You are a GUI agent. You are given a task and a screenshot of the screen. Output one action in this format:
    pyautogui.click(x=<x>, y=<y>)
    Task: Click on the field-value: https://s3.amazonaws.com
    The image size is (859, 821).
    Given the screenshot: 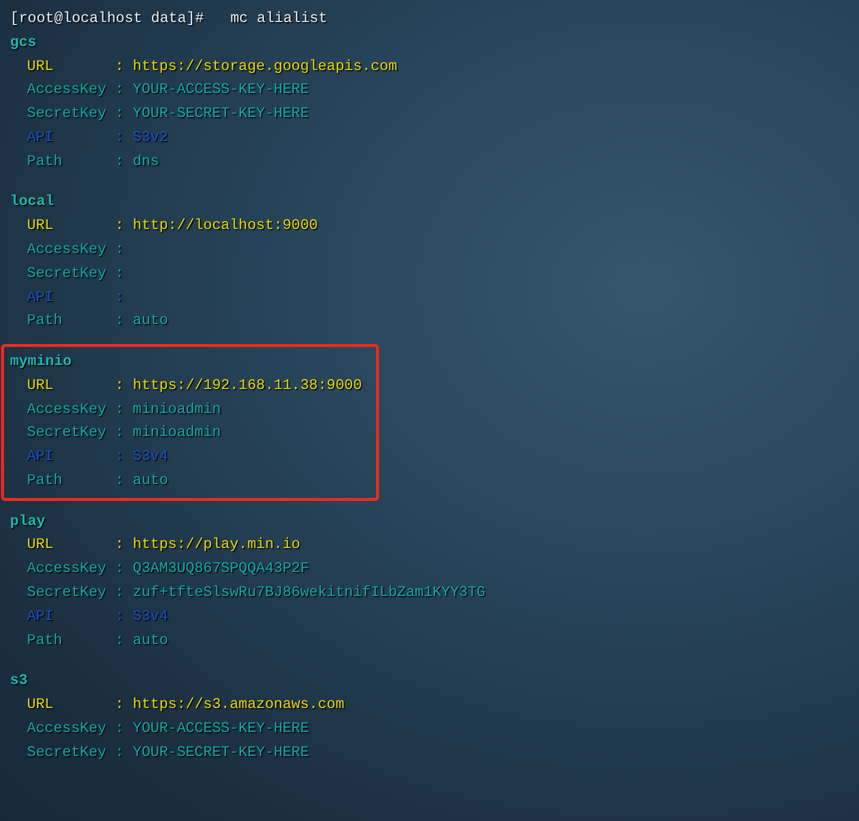 What is the action you would take?
    pyautogui.click(x=238, y=705)
    